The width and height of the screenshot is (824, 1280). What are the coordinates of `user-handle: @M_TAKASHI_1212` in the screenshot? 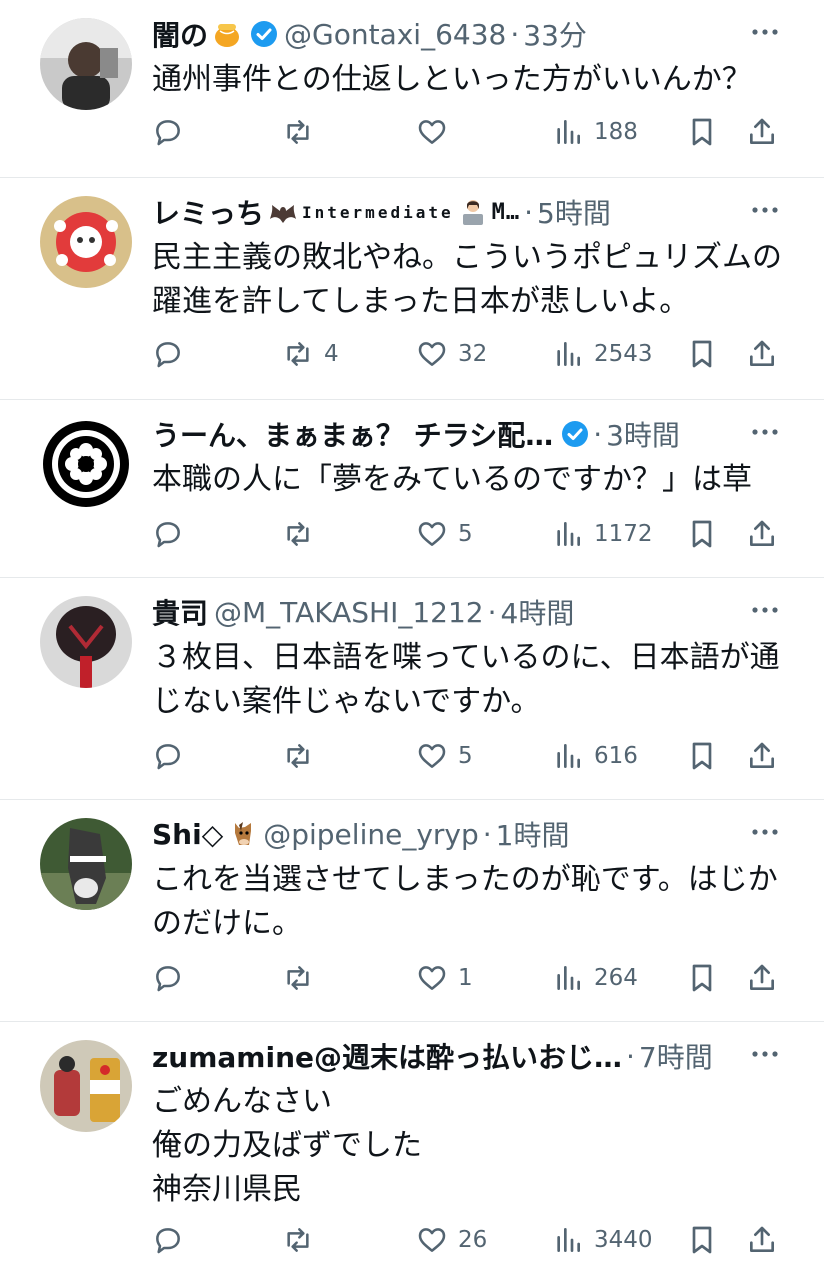 It's located at (349, 612).